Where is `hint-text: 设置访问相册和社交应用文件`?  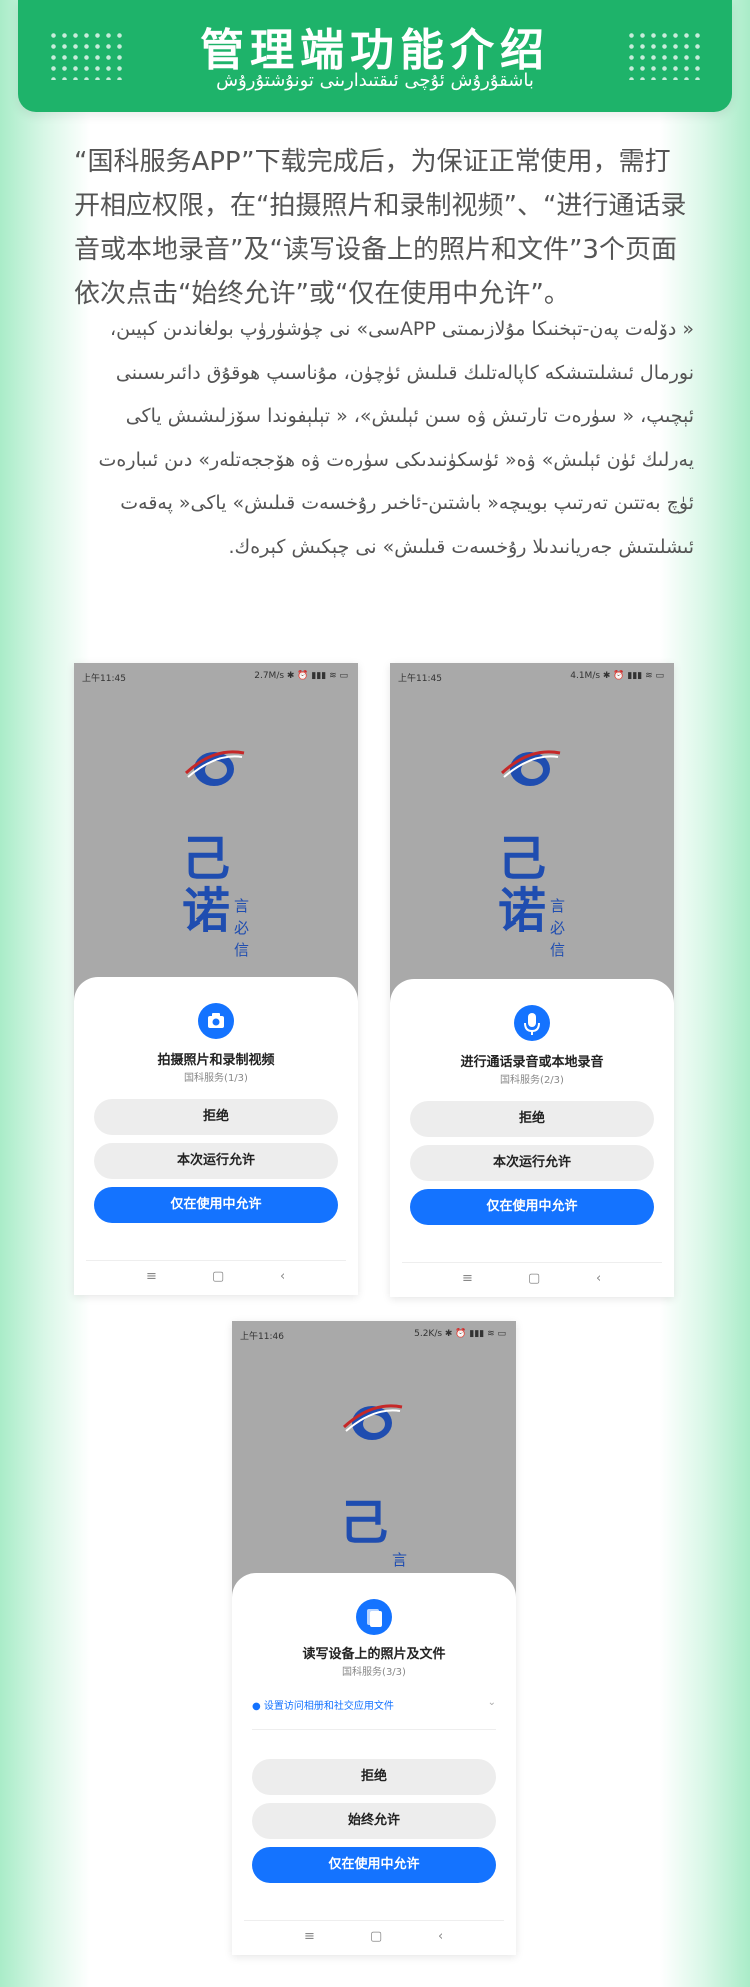 hint-text: 设置访问相册和社交应用文件 is located at coordinates (328, 1706).